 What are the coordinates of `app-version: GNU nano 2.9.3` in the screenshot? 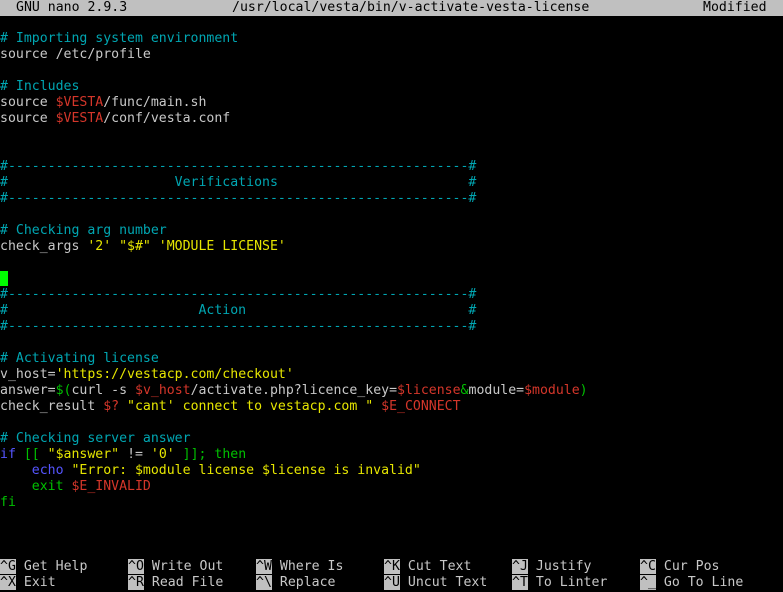 It's located at (72, 7).